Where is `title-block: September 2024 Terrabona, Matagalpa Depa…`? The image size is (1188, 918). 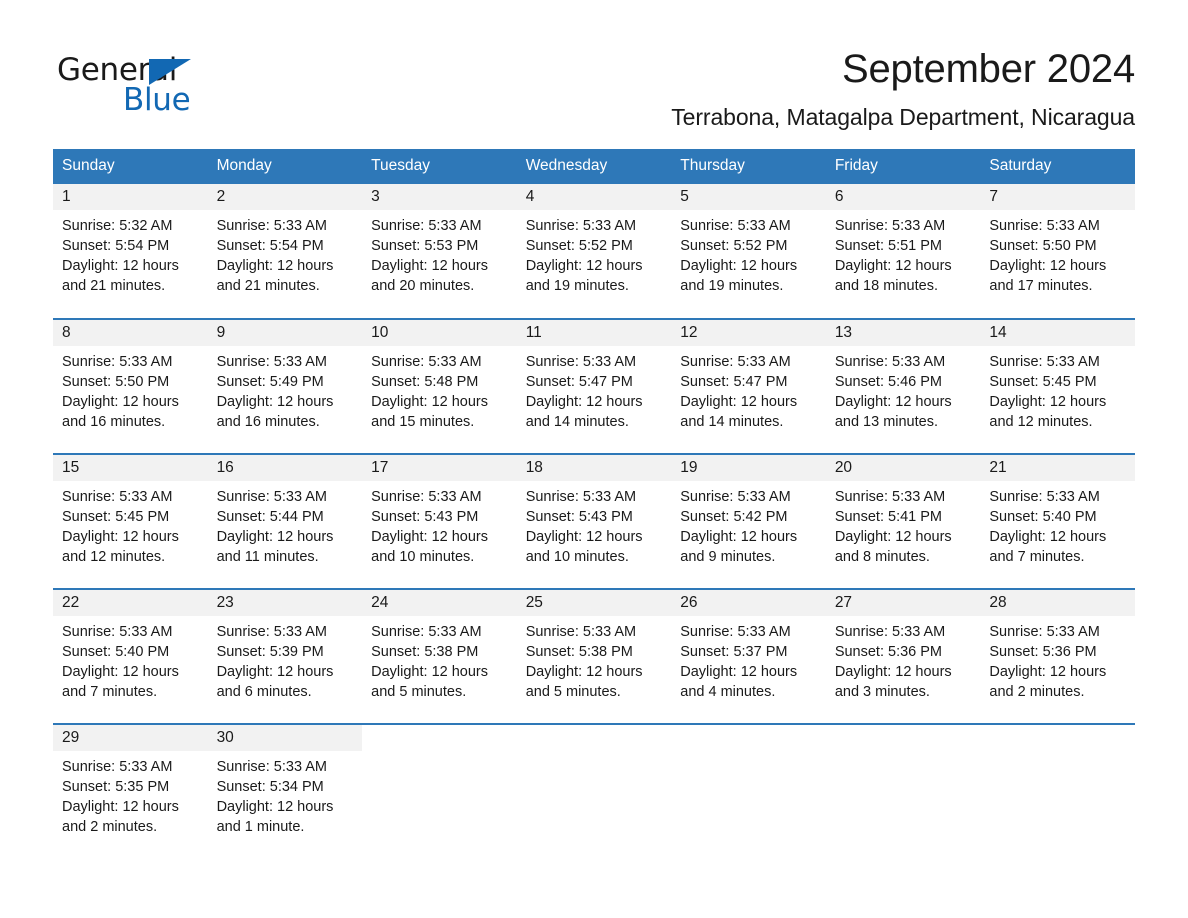
title-block: September 2024 Terrabona, Matagalpa Depa… is located at coordinates (689, 87).